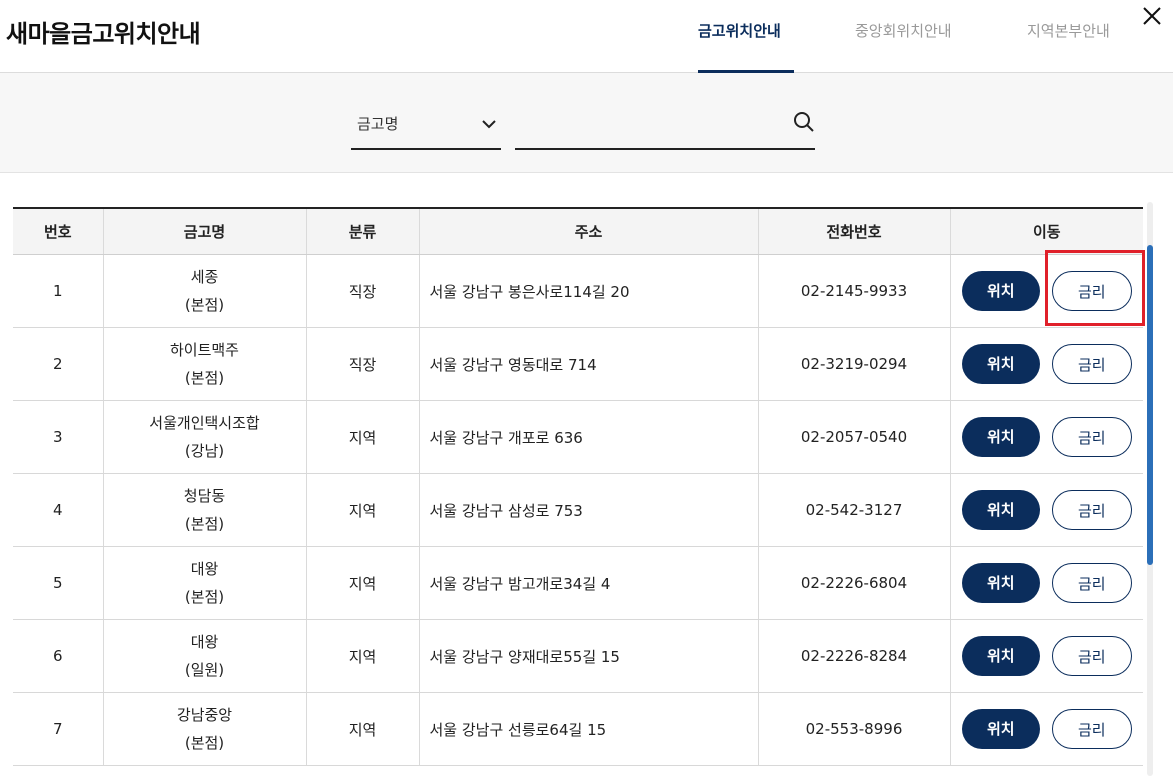  Describe the element at coordinates (853, 656) in the screenshot. I see `row-phone: 02-2226-8284` at that location.